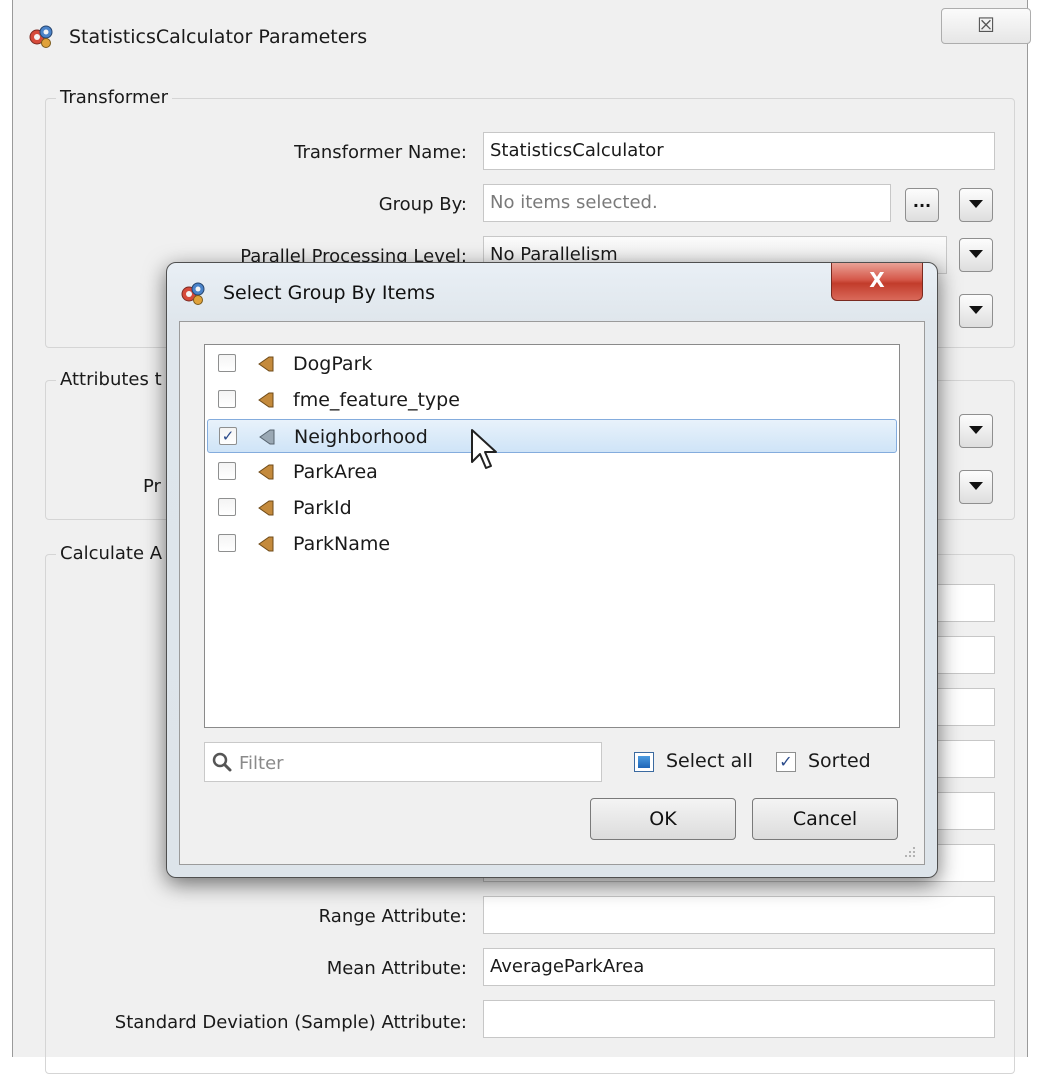 The height and width of the screenshot is (1074, 1040). What do you see at coordinates (909, 851) in the screenshot?
I see `resize-grip-icon` at bounding box center [909, 851].